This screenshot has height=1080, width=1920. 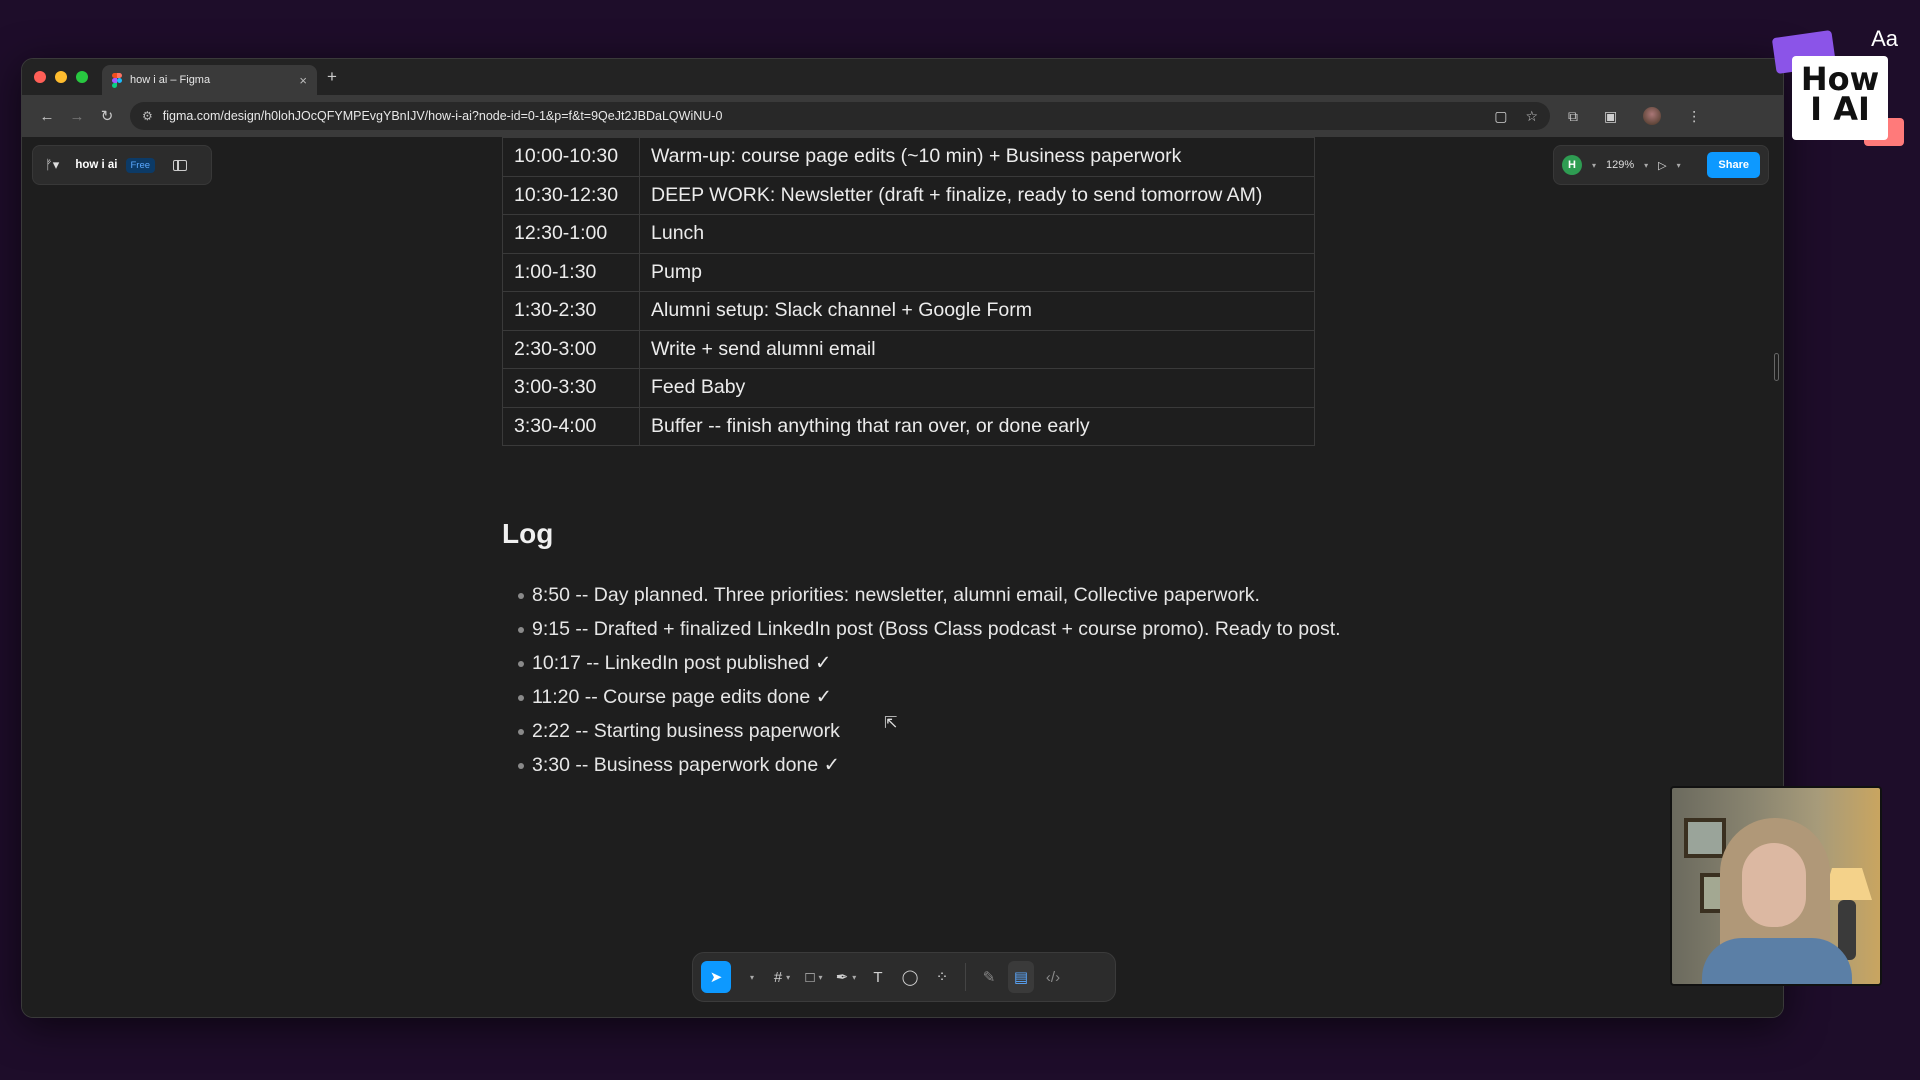 I want to click on schedule-time-cell: 10:00-10:30, so click(x=571, y=157).